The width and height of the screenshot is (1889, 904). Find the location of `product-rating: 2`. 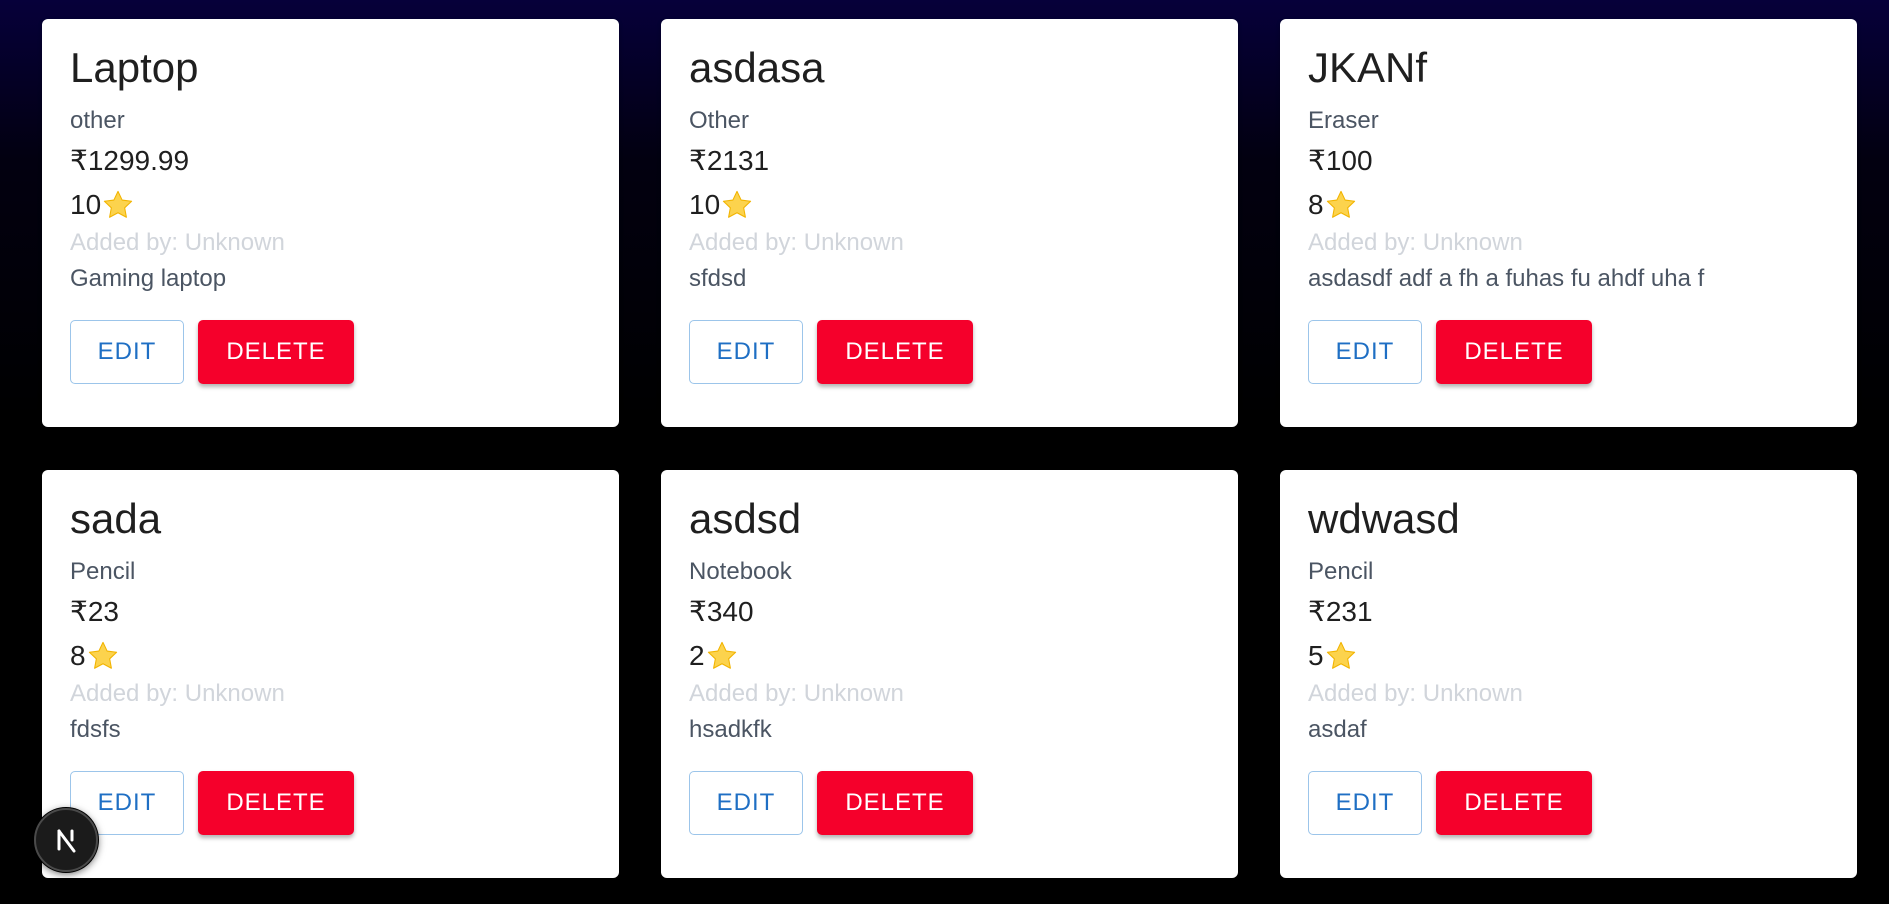

product-rating: 2 is located at coordinates (949, 656).